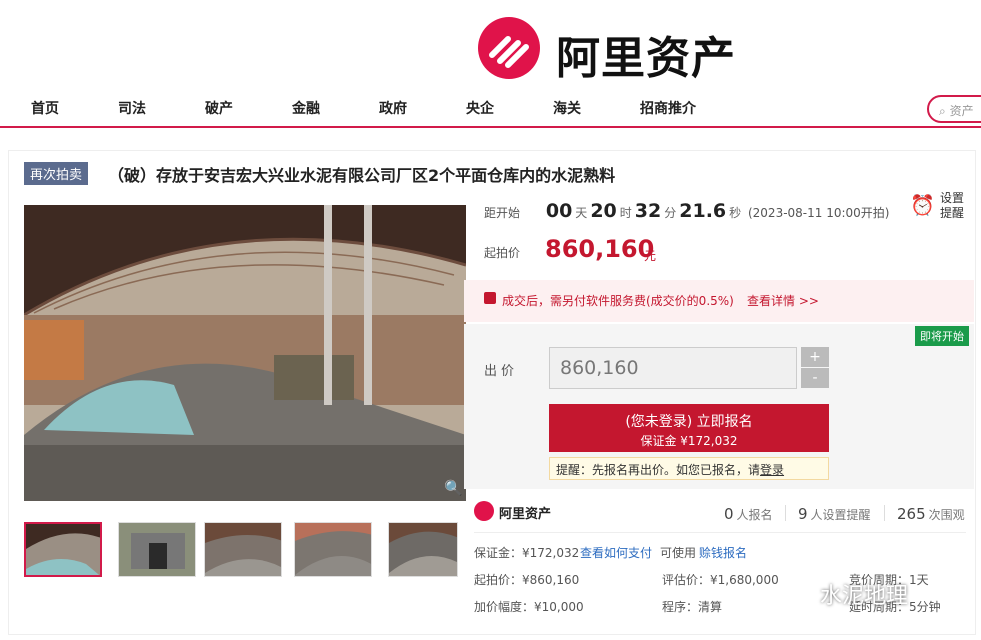 The image size is (981, 640). Describe the element at coordinates (527, 553) in the screenshot. I see `deposit-info: 保证金：¥172,032` at that location.